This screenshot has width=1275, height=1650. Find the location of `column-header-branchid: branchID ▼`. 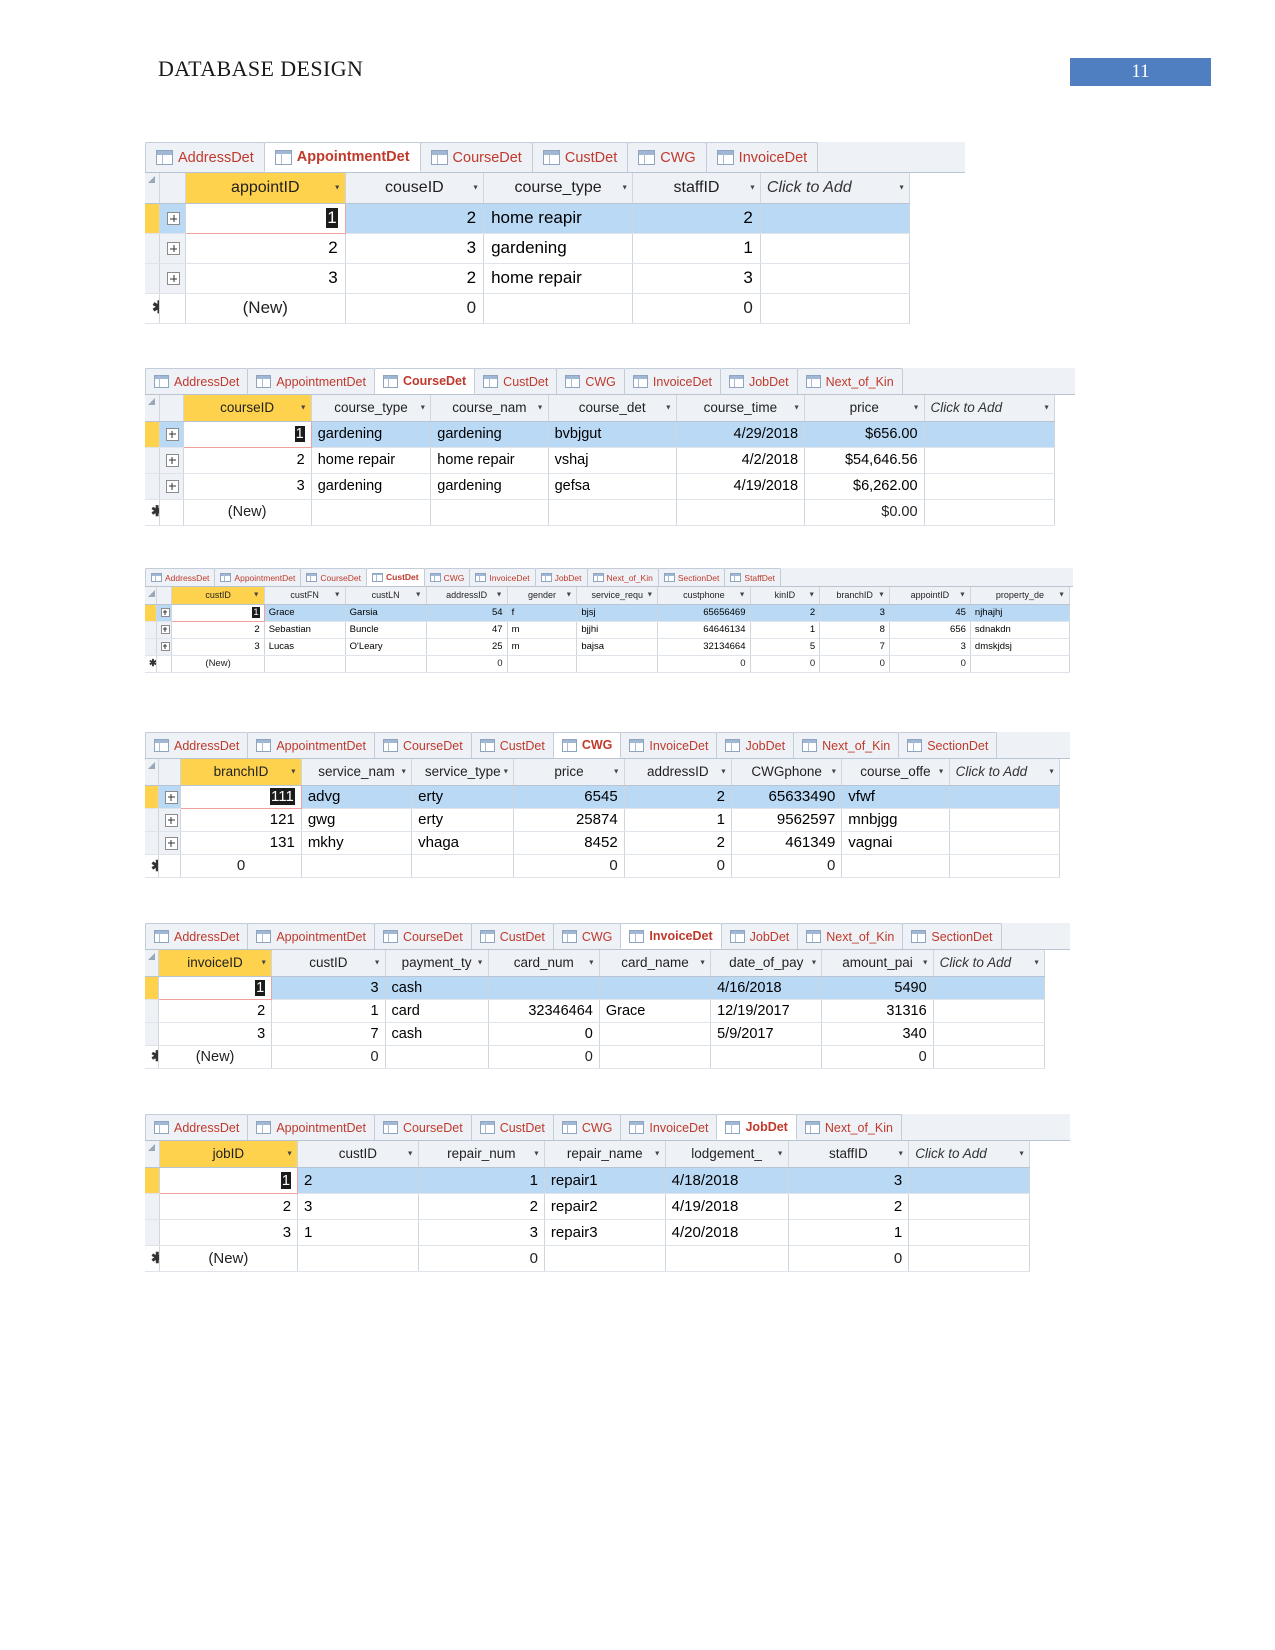

column-header-branchid: branchID ▼ is located at coordinates (241, 772).